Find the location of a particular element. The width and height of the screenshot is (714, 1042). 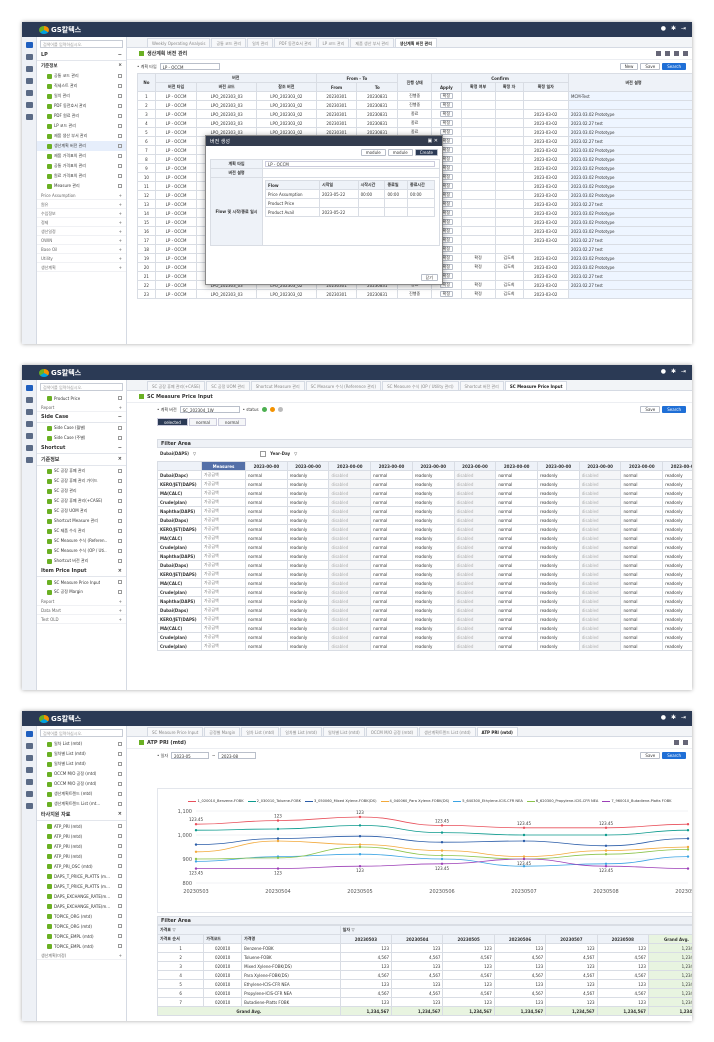

list-icon is located at coordinates (29, 424).